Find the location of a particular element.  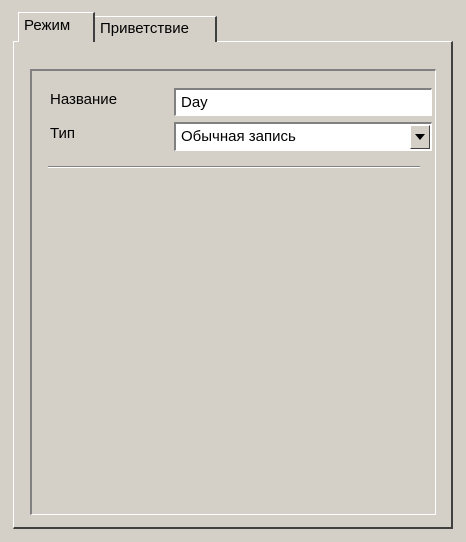

name-input: Day is located at coordinates (303, 102).